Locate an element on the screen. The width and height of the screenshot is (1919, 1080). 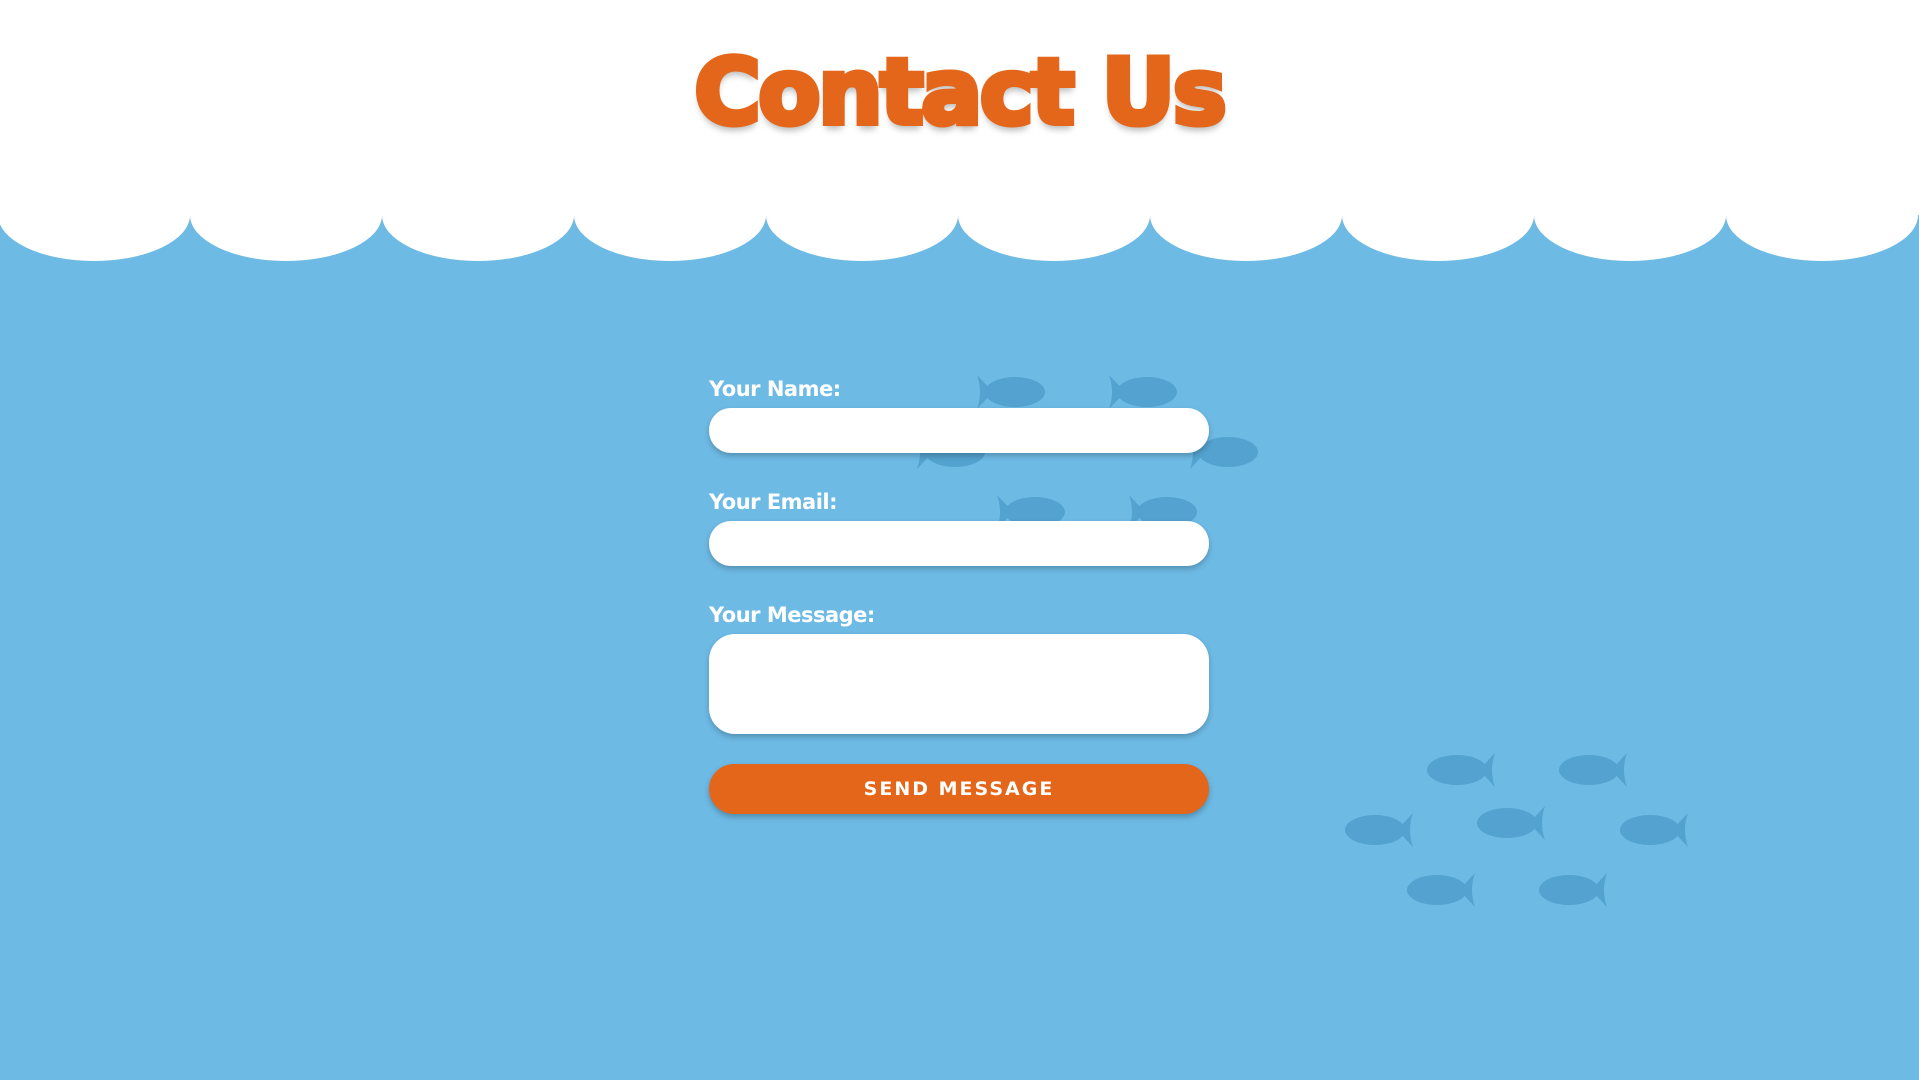
name-label: Your Name: is located at coordinates (775, 389).